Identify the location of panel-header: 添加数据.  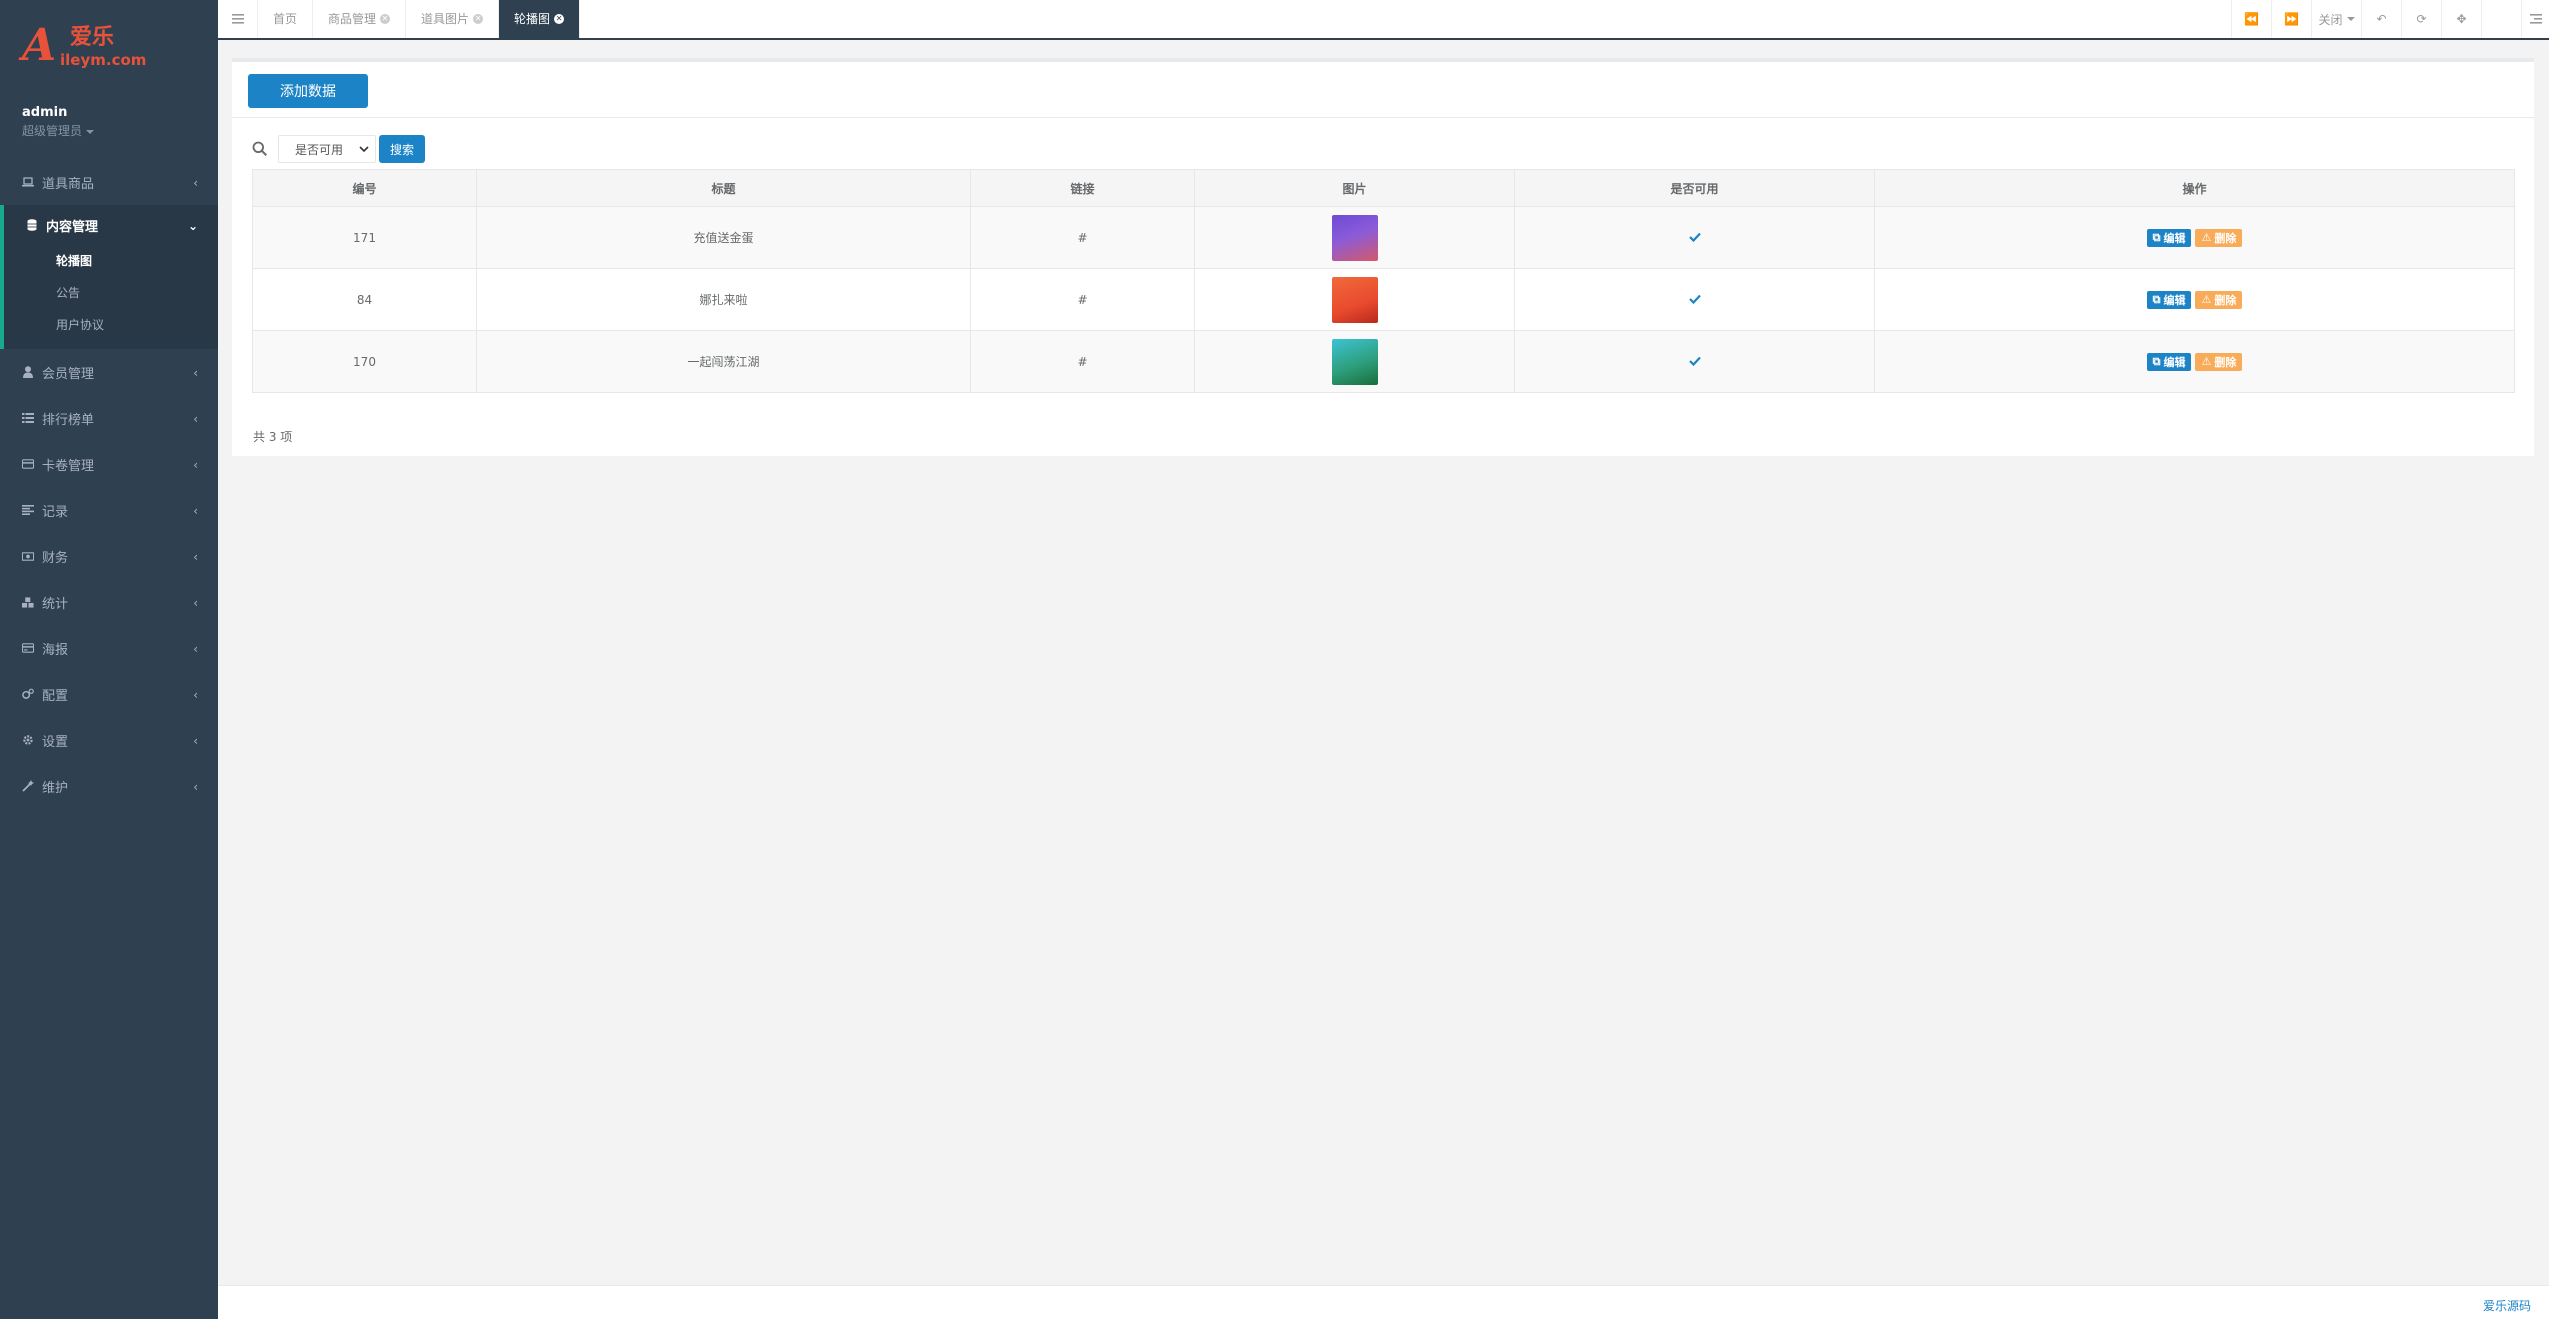
(1383, 90).